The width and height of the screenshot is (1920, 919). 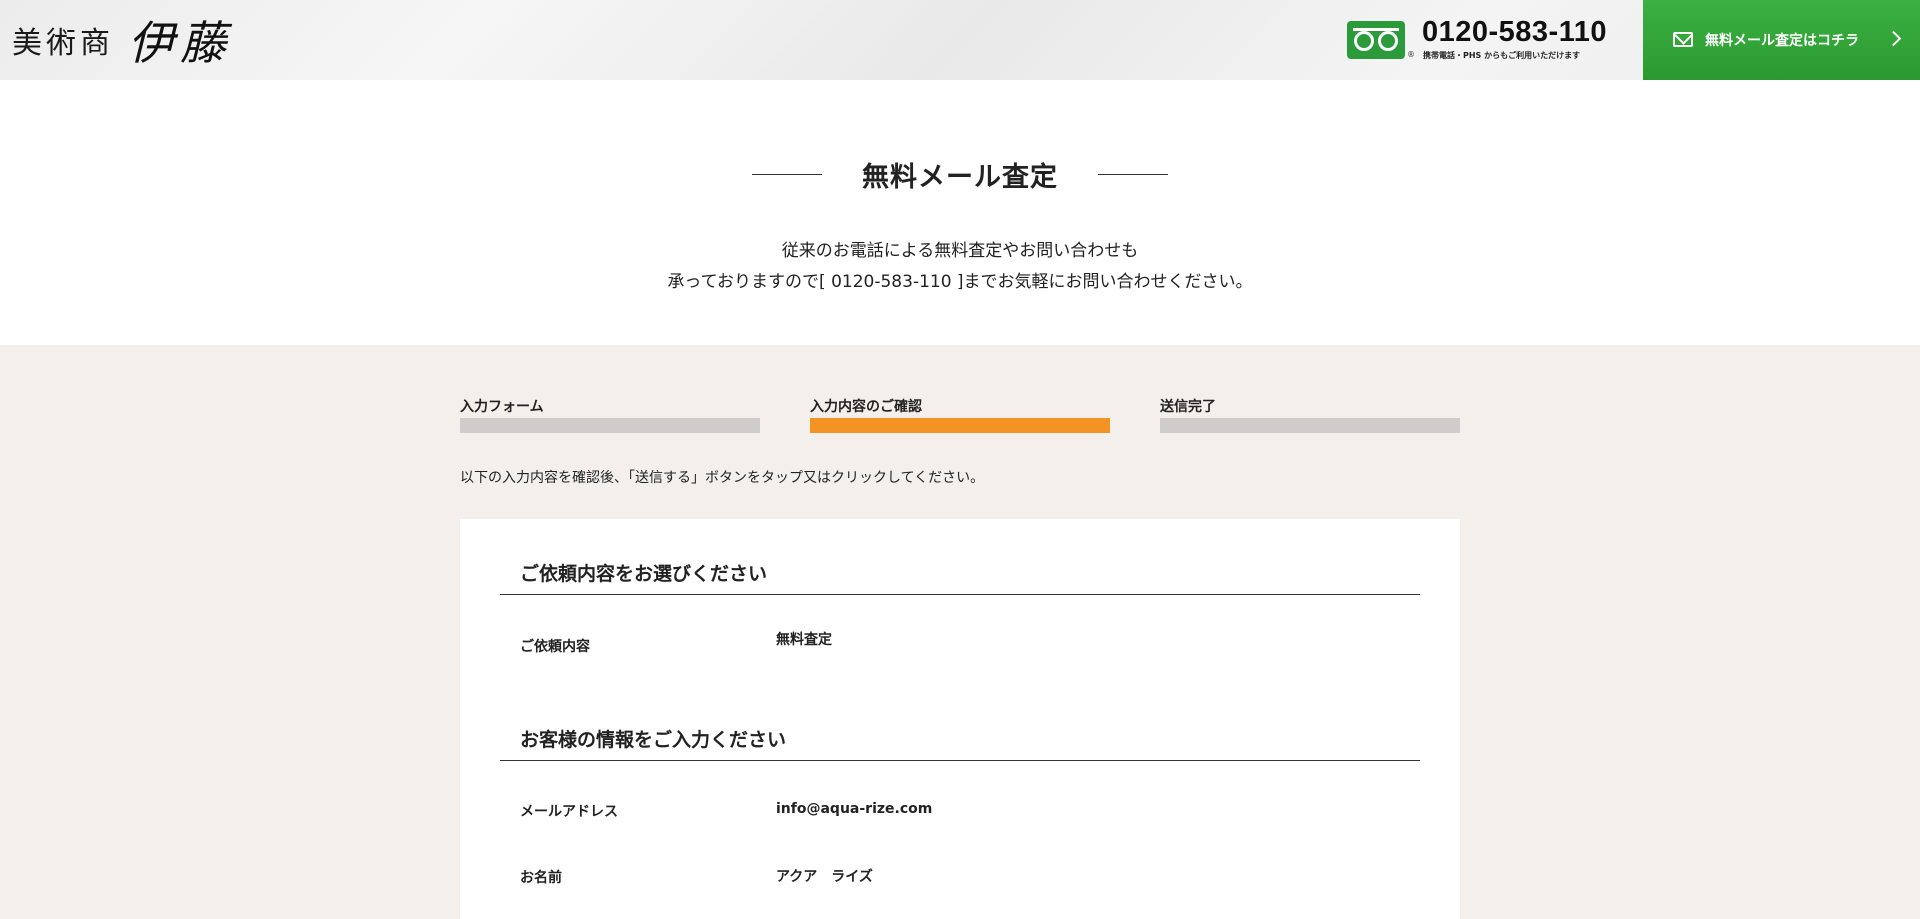 I want to click on section-title-customer: お客様の情報をご入力ください, so click(x=653, y=740).